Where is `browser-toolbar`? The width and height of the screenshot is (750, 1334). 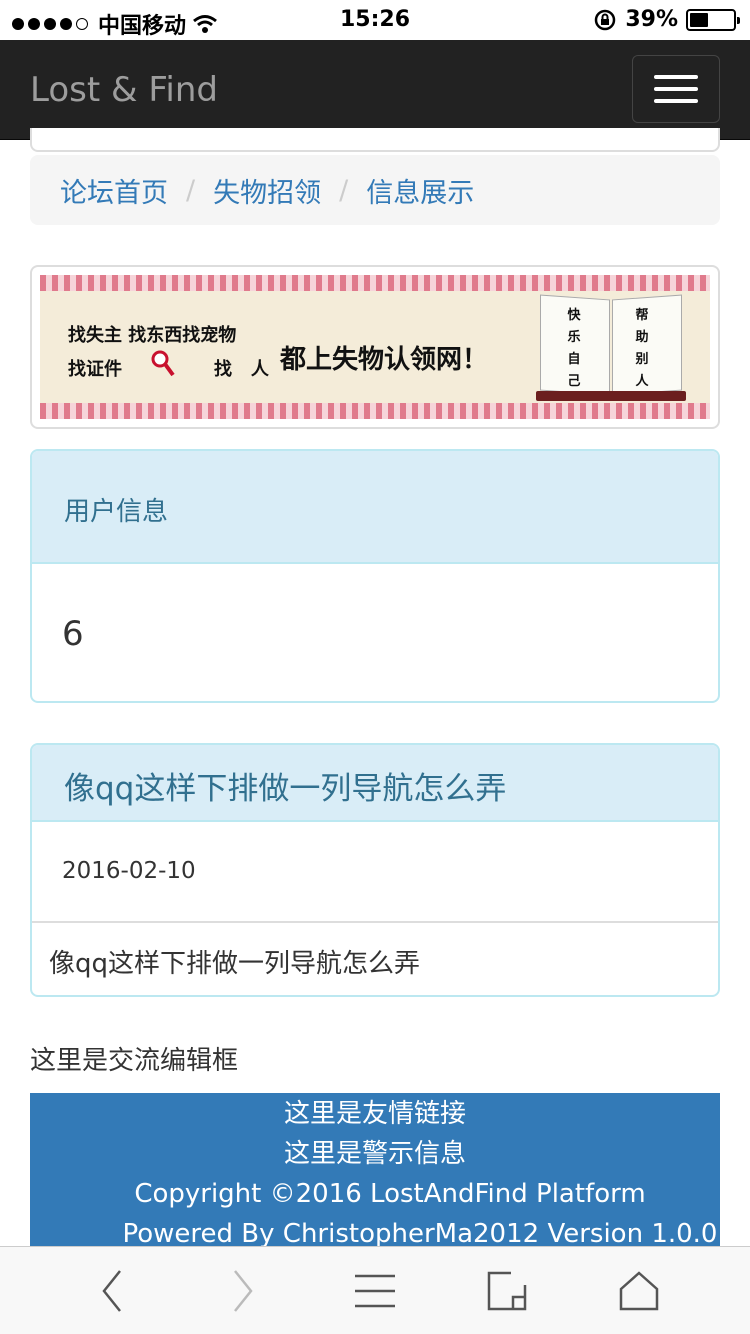
browser-toolbar is located at coordinates (375, 1290).